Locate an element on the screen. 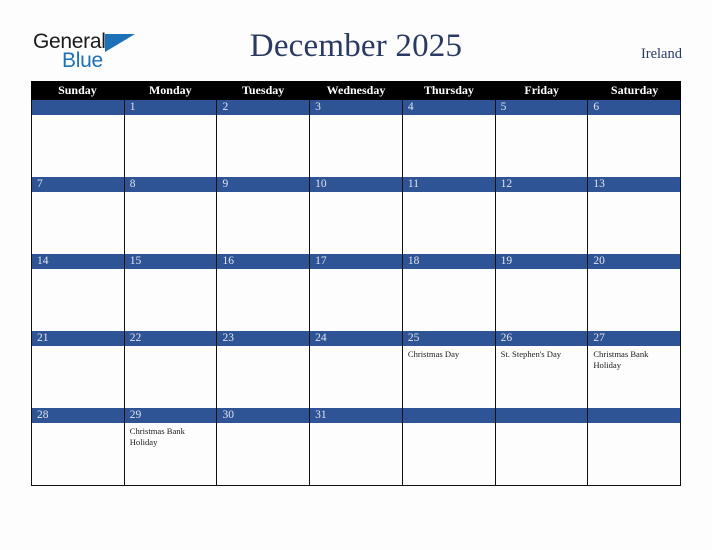 The height and width of the screenshot is (550, 712). calendar-day-cell-20: 20 is located at coordinates (635, 292).